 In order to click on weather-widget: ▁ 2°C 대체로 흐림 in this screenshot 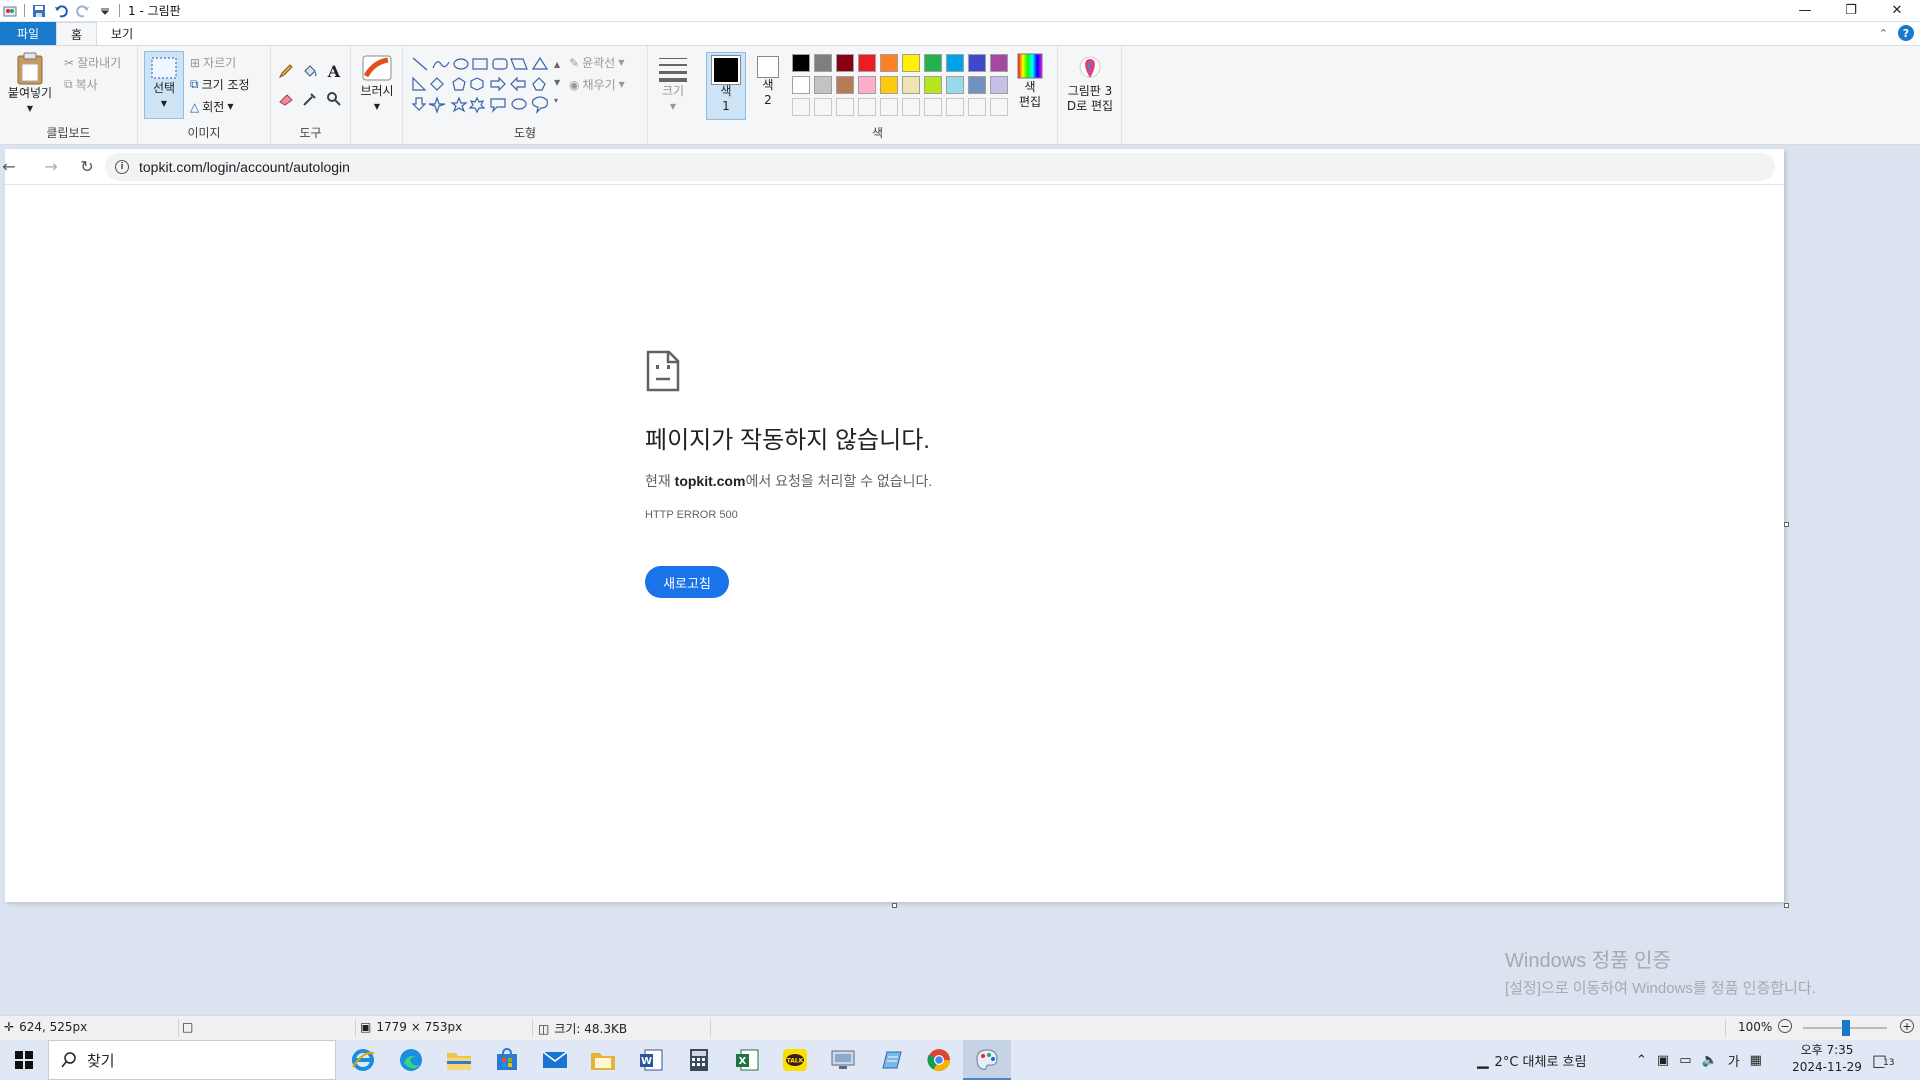, I will do `click(1531, 1060)`.